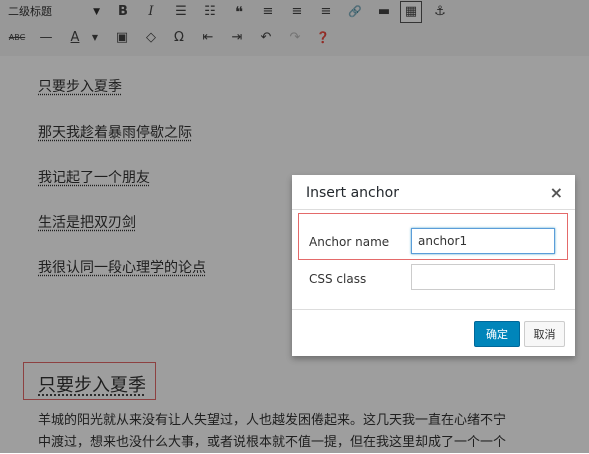 The height and width of the screenshot is (454, 589). I want to click on close-icon: ×, so click(556, 192).